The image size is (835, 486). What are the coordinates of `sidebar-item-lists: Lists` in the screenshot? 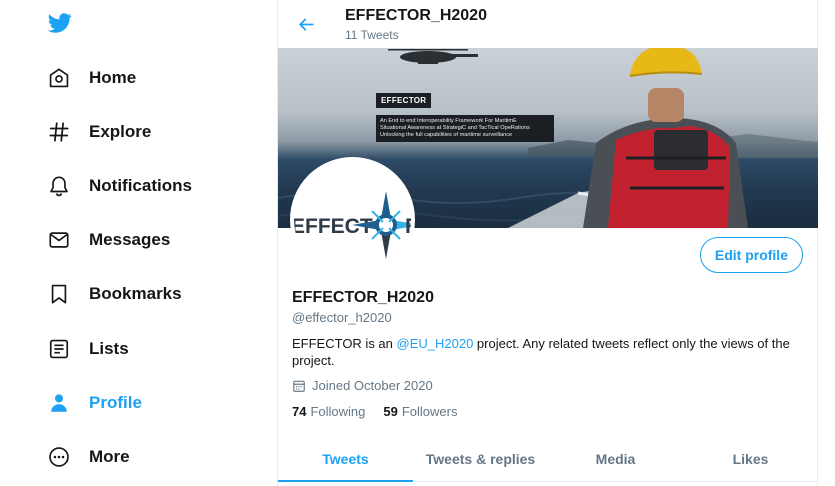 It's located at (89, 349).